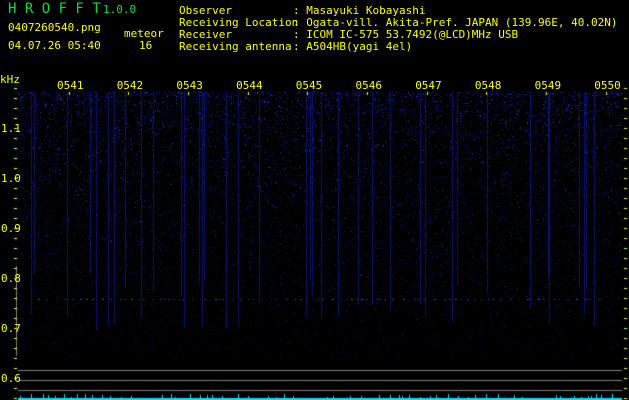 The width and height of the screenshot is (629, 400). Describe the element at coordinates (54, 9) in the screenshot. I see `app-logo: H R O F F T` at that location.